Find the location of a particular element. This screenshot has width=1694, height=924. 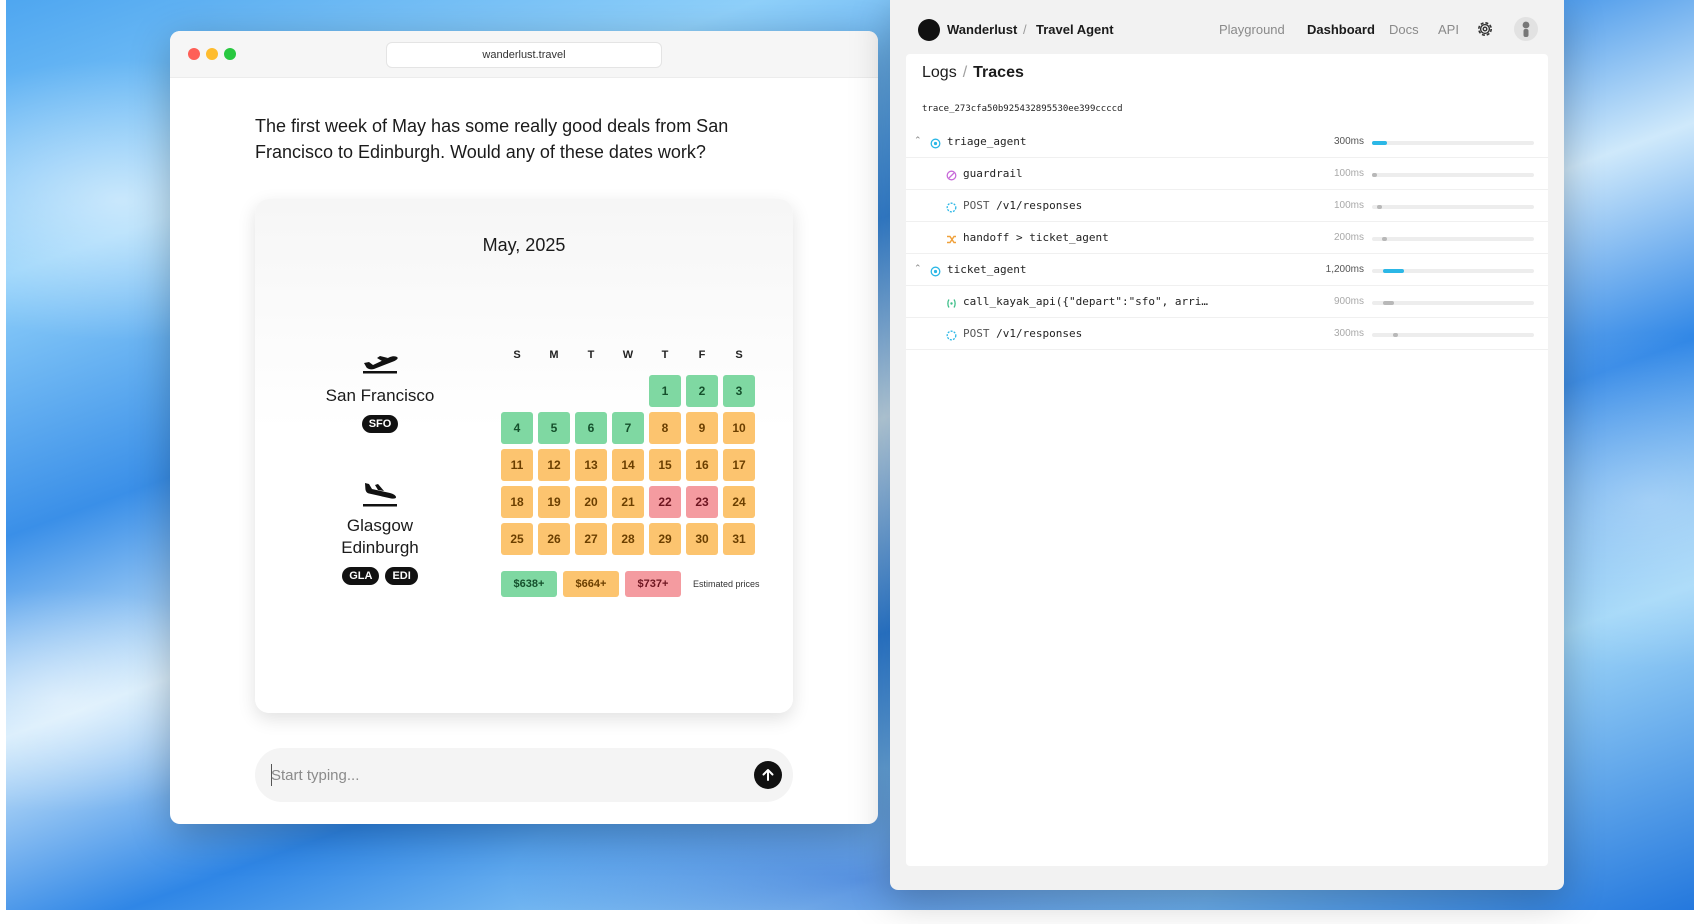

send-button is located at coordinates (768, 775).